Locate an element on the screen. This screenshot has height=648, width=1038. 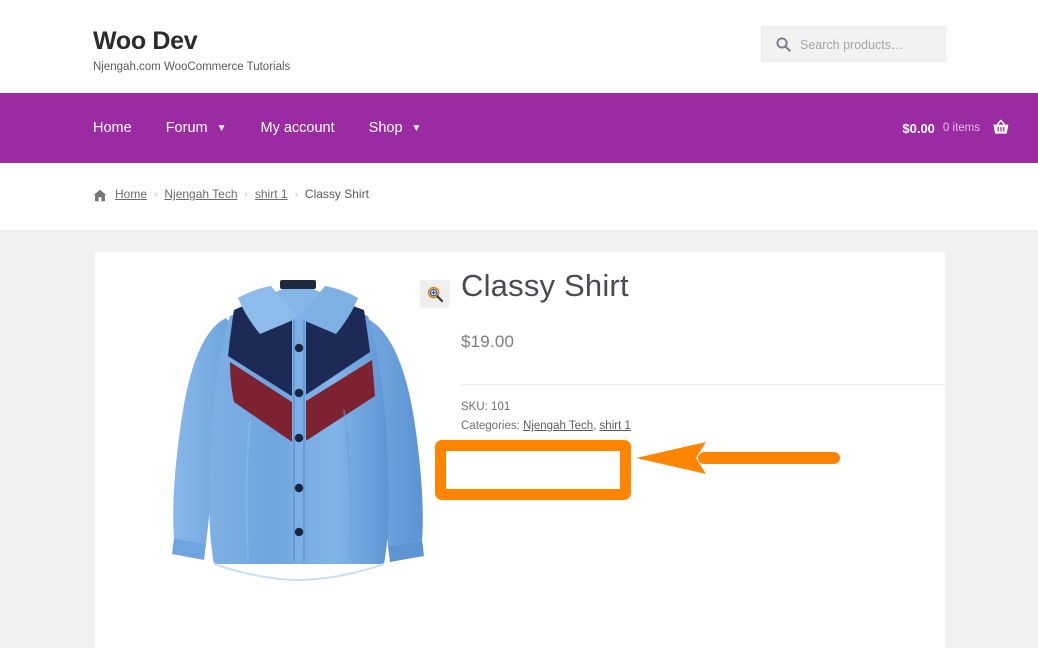
site-title: Woo Dev is located at coordinates (191, 41).